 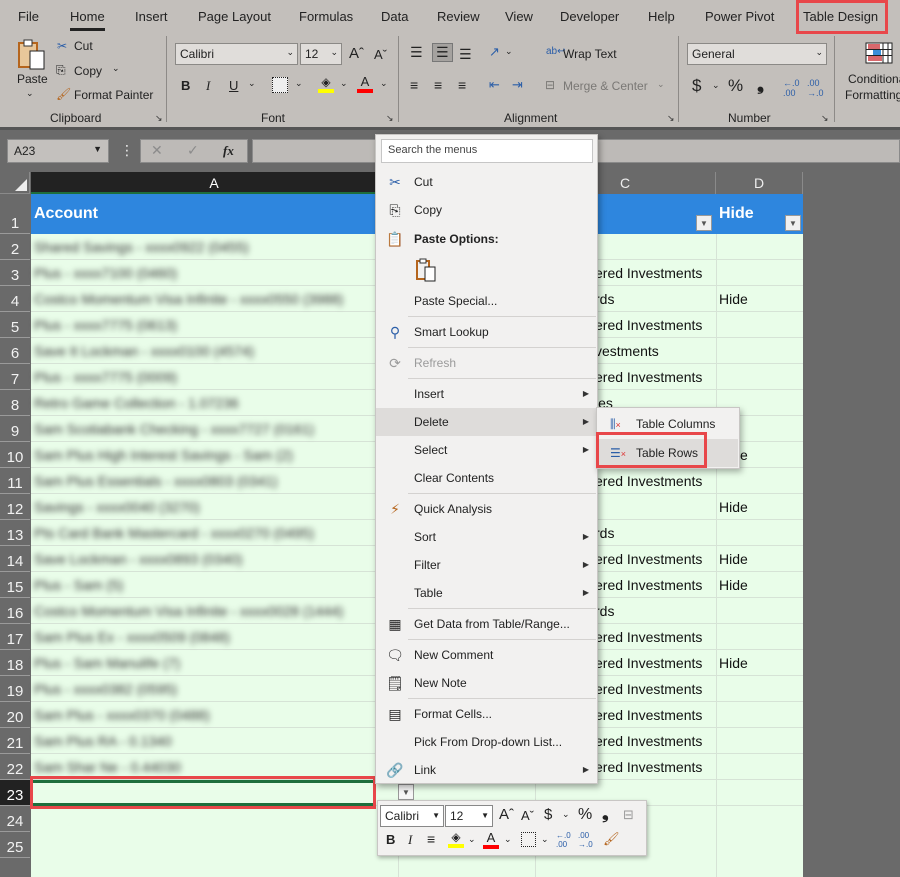 I want to click on cell-account: Plus - Sam (5), so click(x=211, y=585).